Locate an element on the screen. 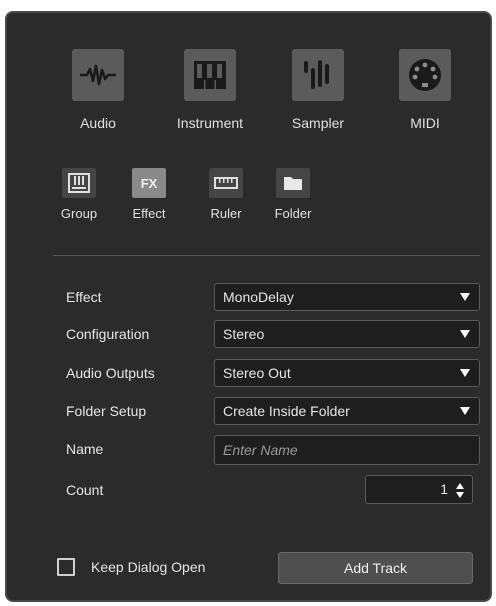 The height and width of the screenshot is (606, 496). track-type-label: Effect is located at coordinates (149, 213).